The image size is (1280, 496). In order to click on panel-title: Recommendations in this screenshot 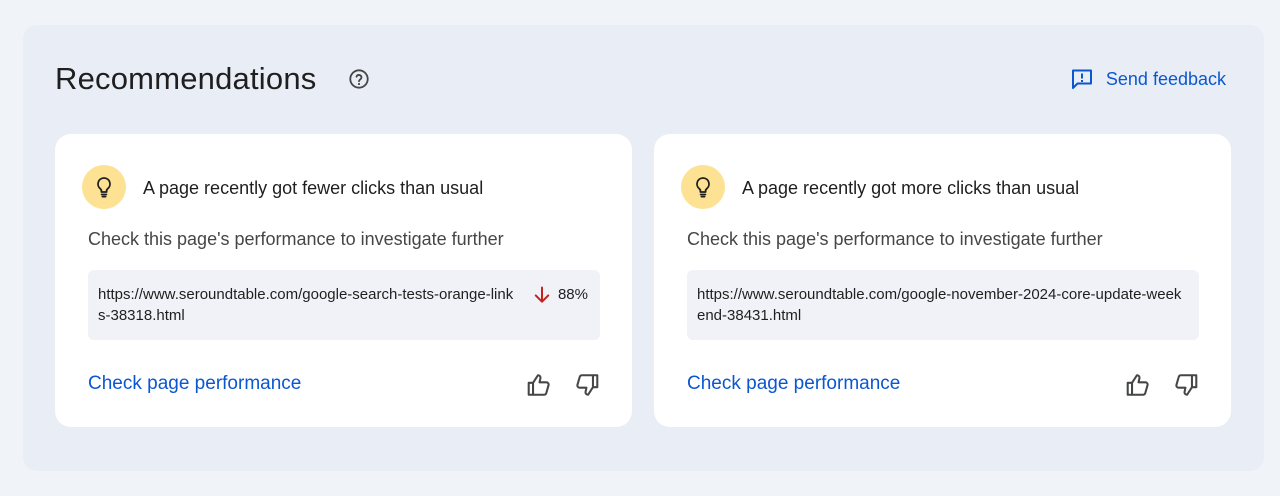, I will do `click(186, 78)`.